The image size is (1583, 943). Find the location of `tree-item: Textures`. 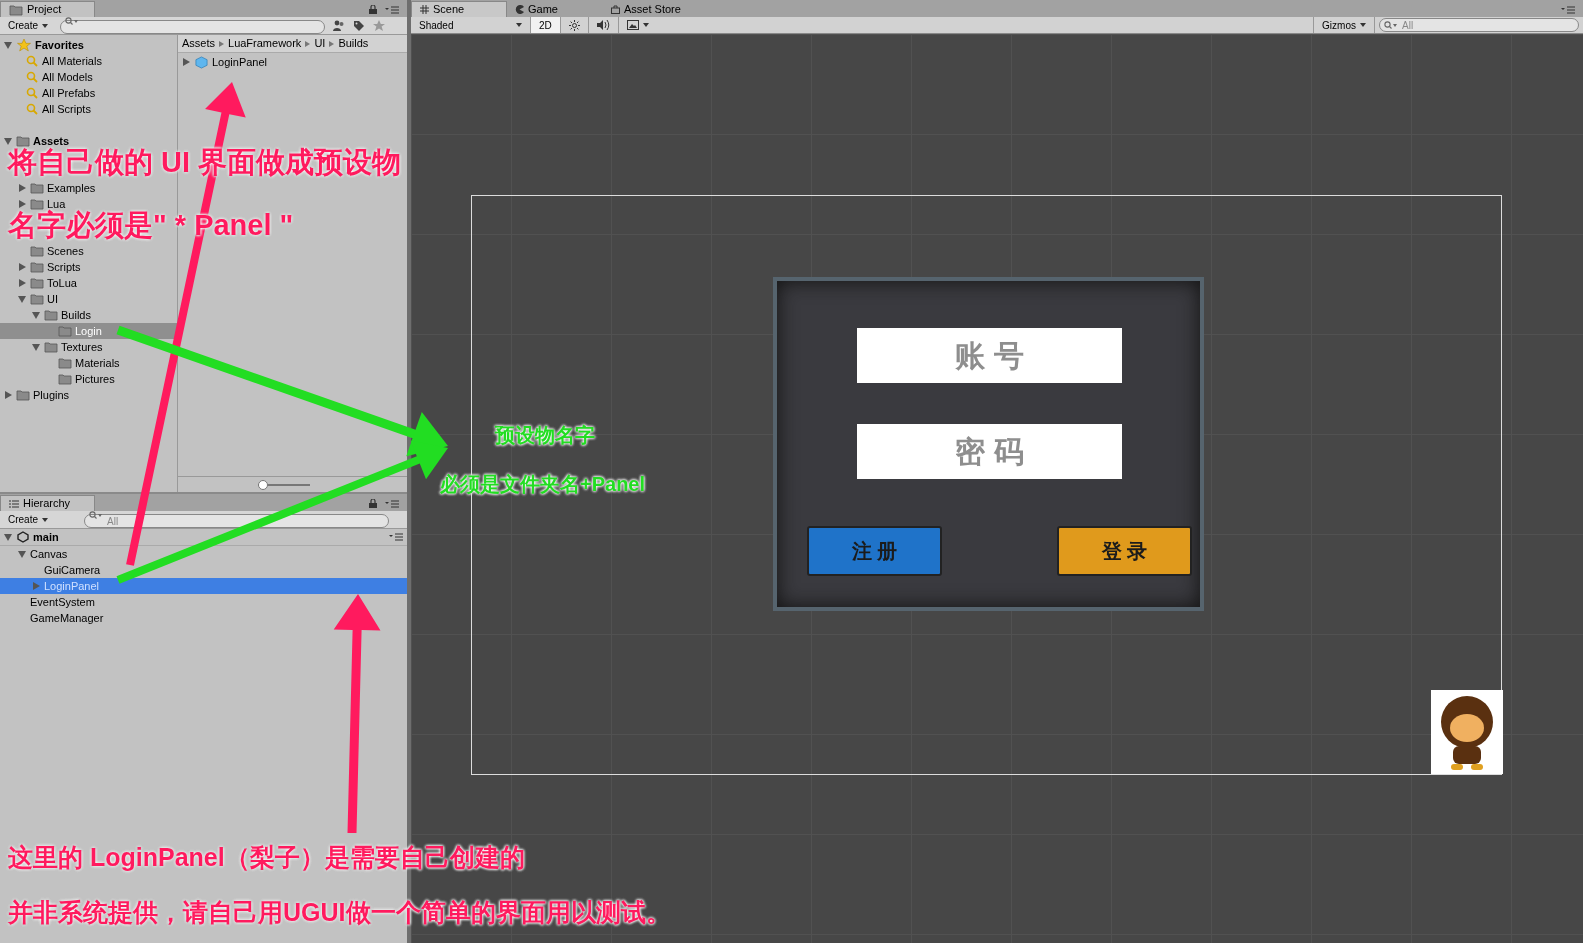

tree-item: Textures is located at coordinates (53, 347).